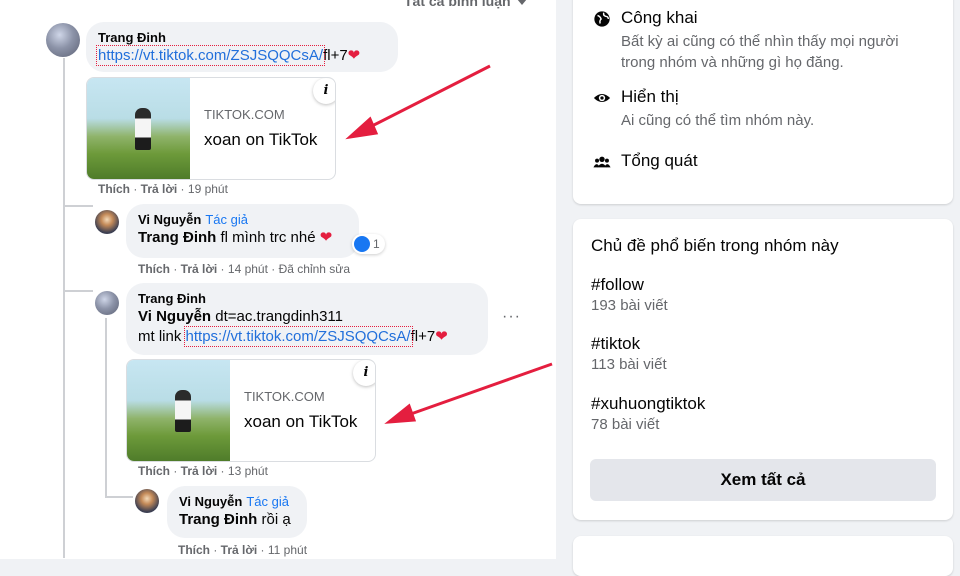  Describe the element at coordinates (629, 364) in the screenshot. I see `topic-count: 113 bài viết` at that location.